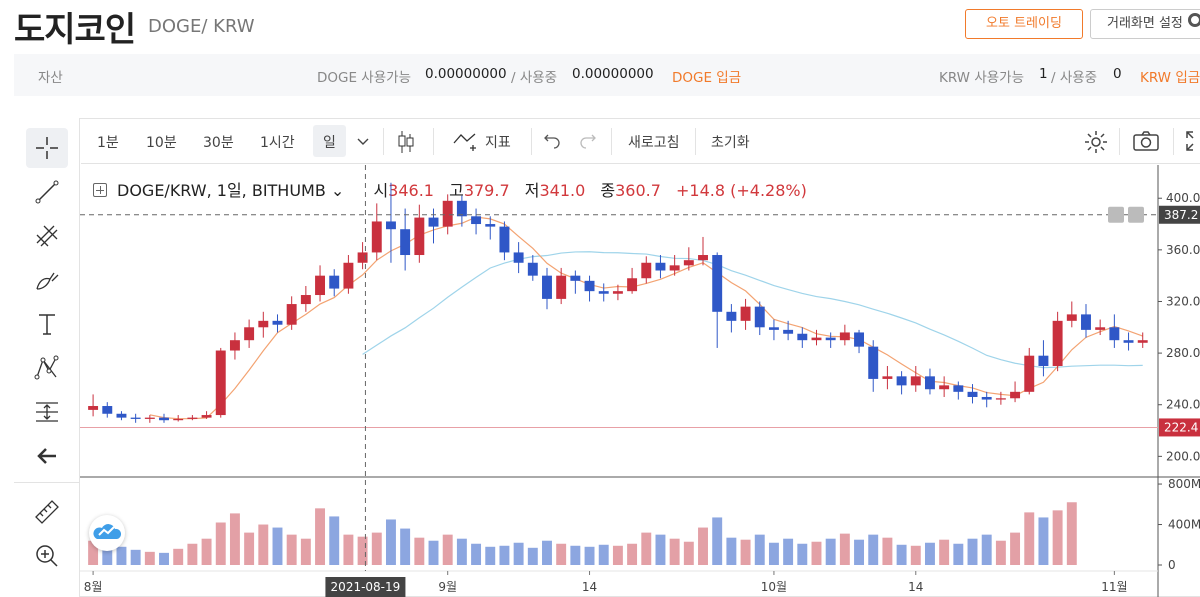  I want to click on interval-1m: 1분, so click(108, 142).